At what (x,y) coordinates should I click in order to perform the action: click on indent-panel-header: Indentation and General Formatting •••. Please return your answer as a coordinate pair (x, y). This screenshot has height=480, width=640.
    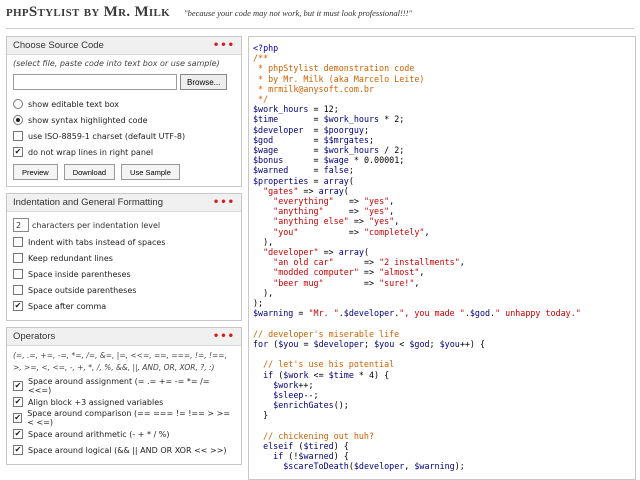
    Looking at the image, I should click on (124, 203).